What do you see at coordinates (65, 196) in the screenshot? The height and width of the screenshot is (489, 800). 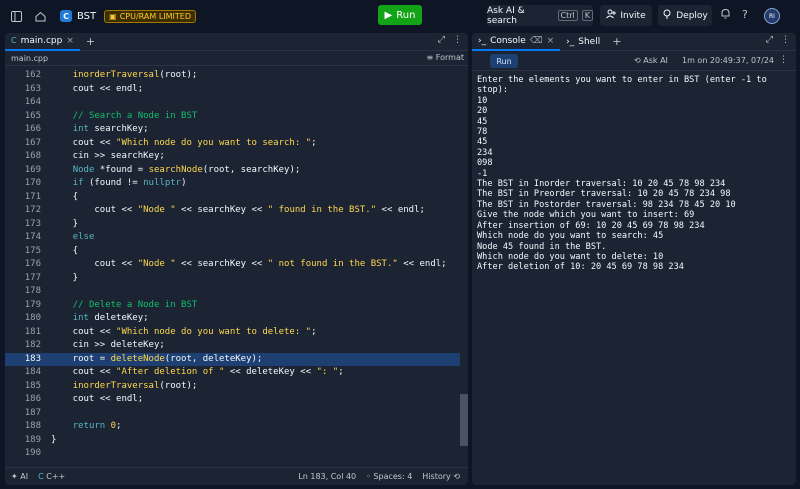 I see `line-source: {` at bounding box center [65, 196].